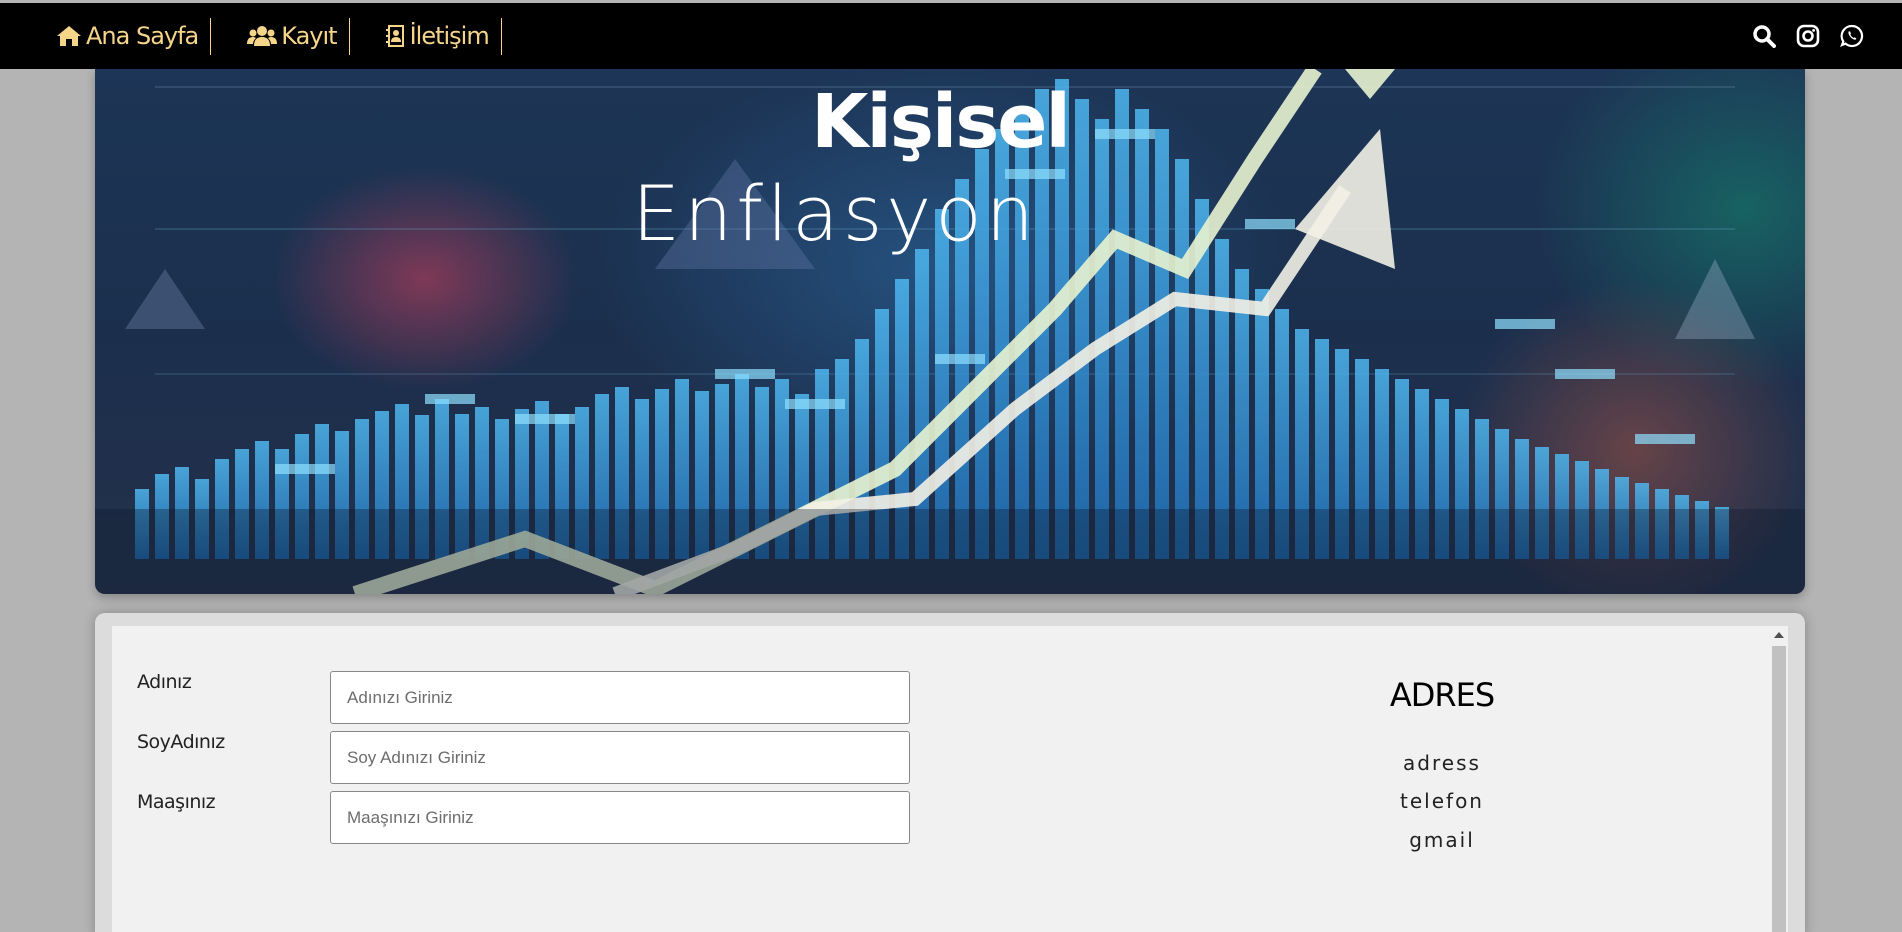 This screenshot has width=1902, height=932. I want to click on phone-line: telefon, so click(1442, 801).